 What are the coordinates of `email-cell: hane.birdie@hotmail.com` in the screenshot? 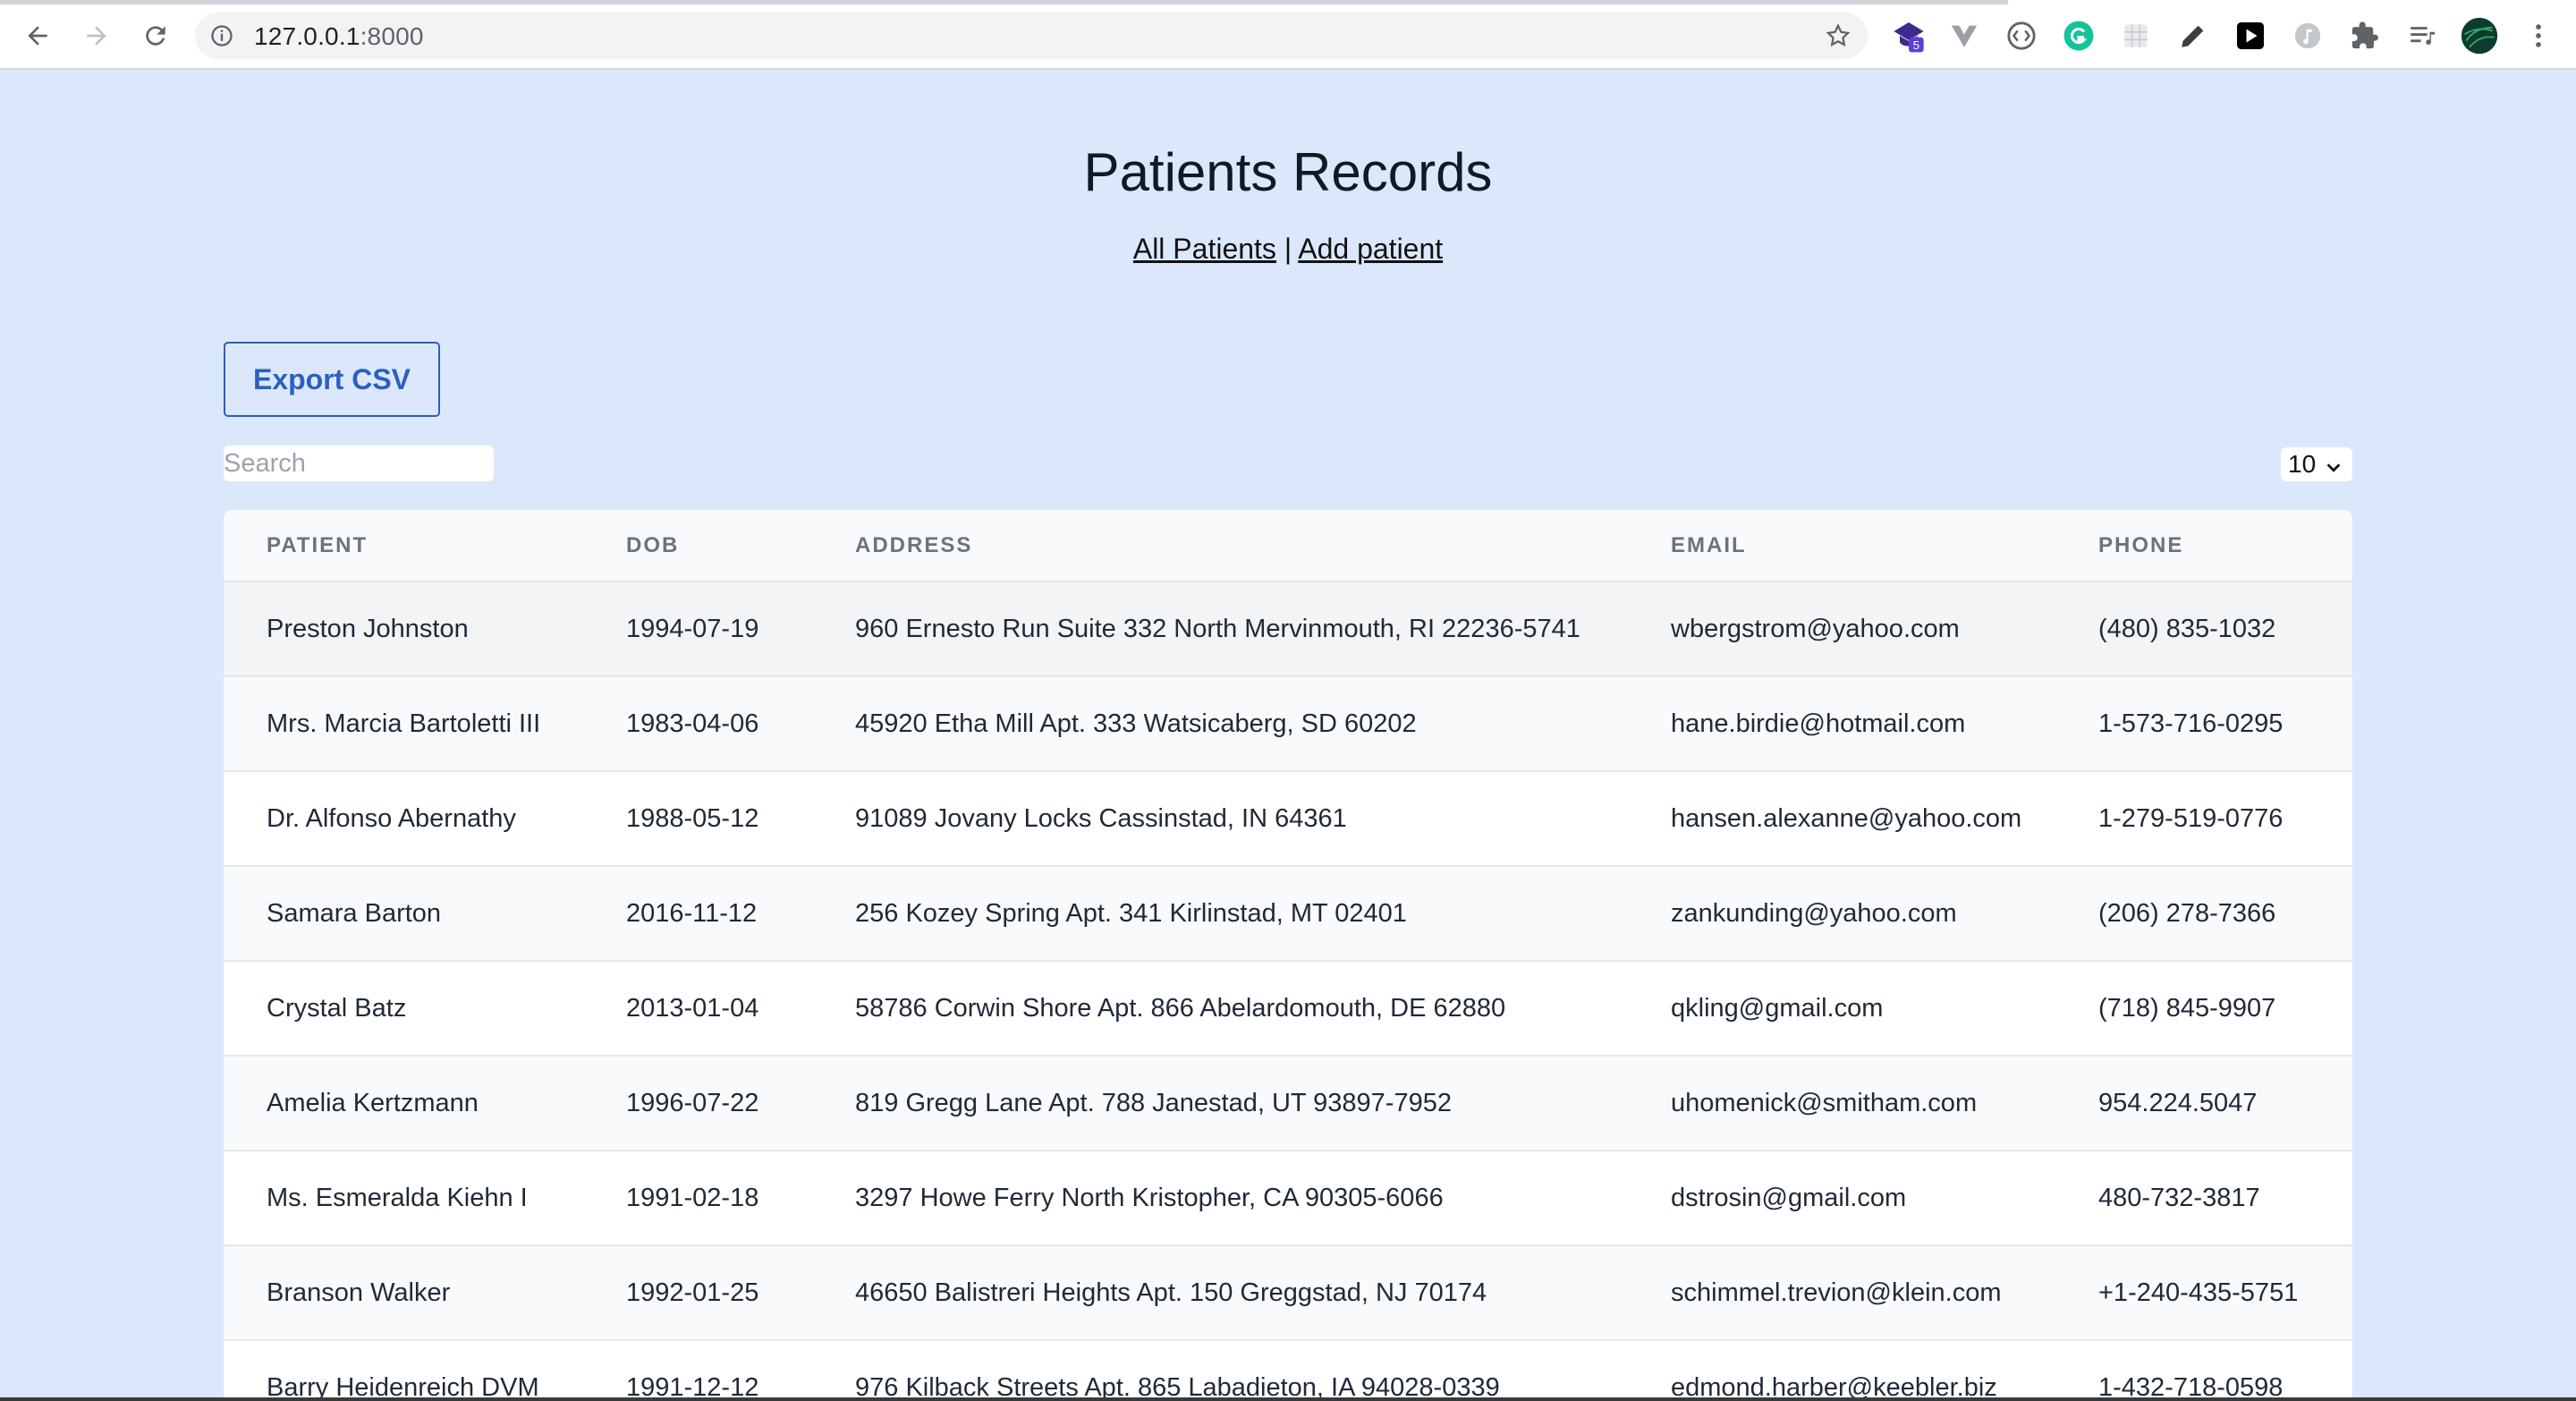 It's located at (1818, 723).